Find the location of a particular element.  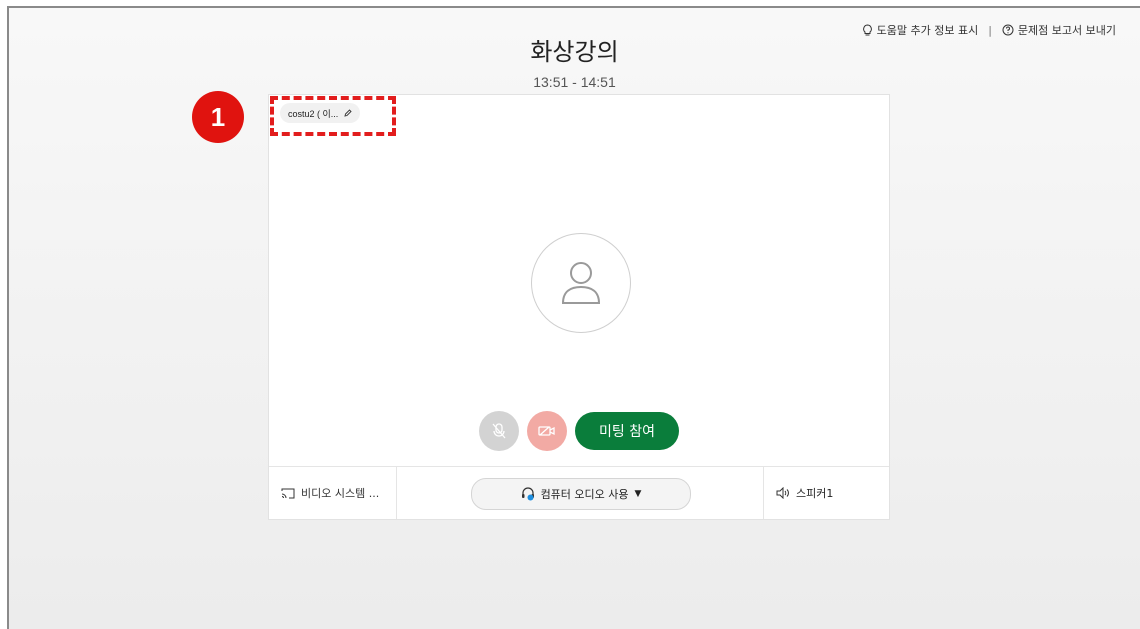

bottom-bar: 비디오 시스템 ... 컴퓨터 오디오 사용 ▼ 스피커1 is located at coordinates (579, 492).